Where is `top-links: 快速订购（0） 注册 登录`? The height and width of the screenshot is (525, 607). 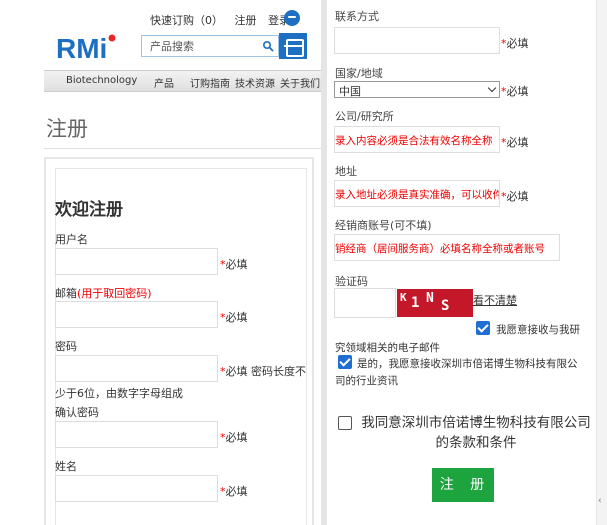 top-links: 快速订购（0） 注册 登录 is located at coordinates (224, 20).